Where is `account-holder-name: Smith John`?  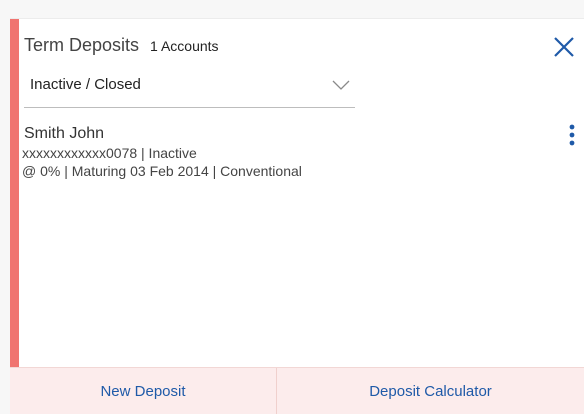 account-holder-name: Smith John is located at coordinates (64, 133).